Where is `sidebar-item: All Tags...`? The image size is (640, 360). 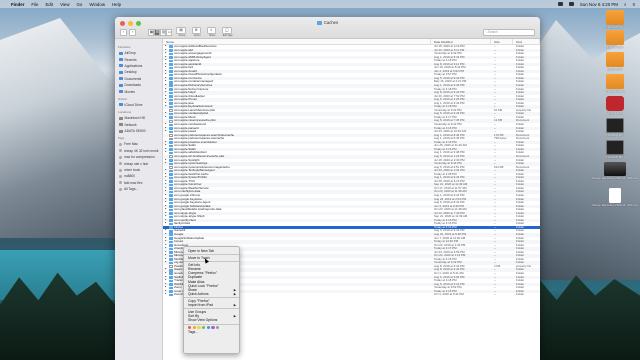
sidebar-item: All Tags... is located at coordinates (138, 189).